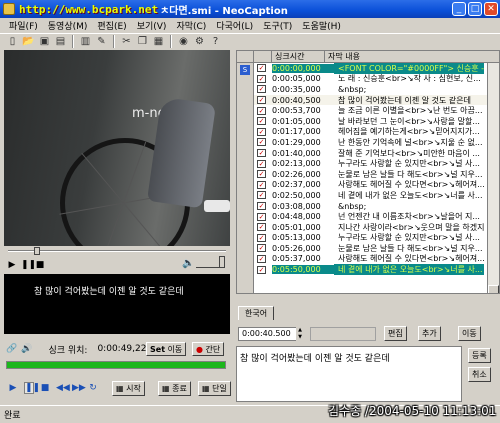 The height and width of the screenshot is (423, 500). Describe the element at coordinates (376, 206) in the screenshot. I see `list-row: ✓ 0:03:08,000 &nbsp;` at that location.